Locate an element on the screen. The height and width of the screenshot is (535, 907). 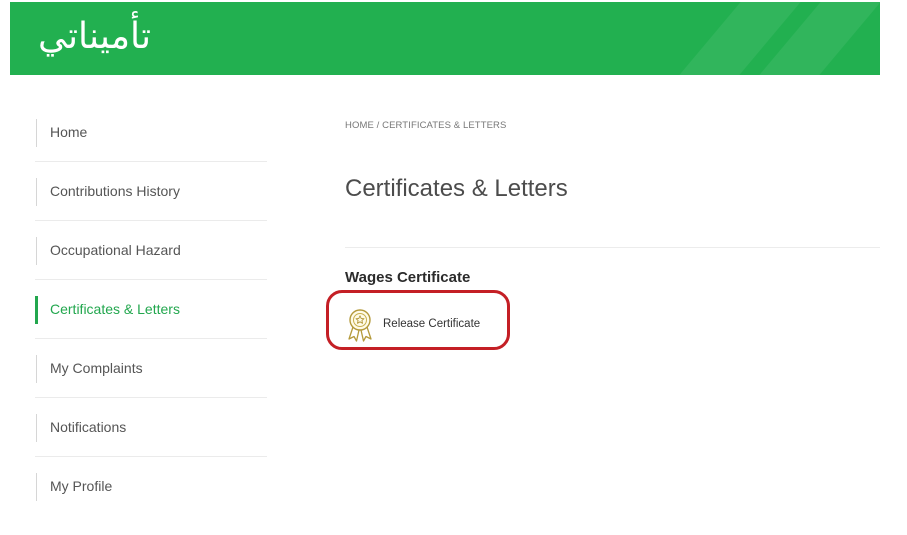
sidebar-item-my-complaints: My Complaints is located at coordinates (151, 368).